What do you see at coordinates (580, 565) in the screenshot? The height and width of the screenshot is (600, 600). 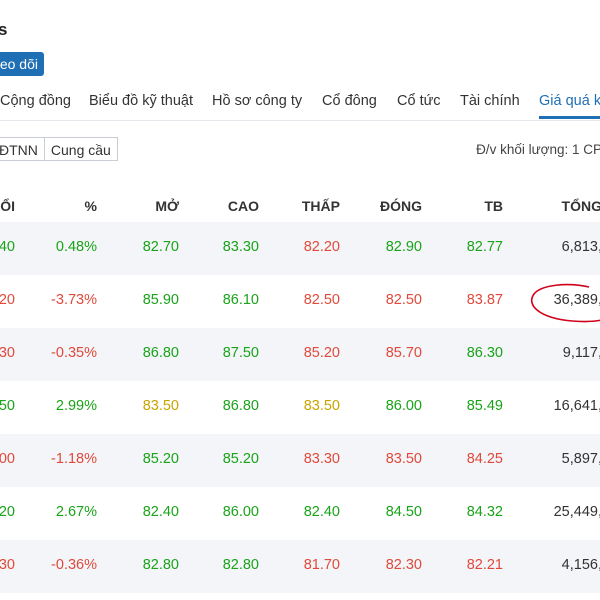 I see `cell-total: 4,156,` at bounding box center [580, 565].